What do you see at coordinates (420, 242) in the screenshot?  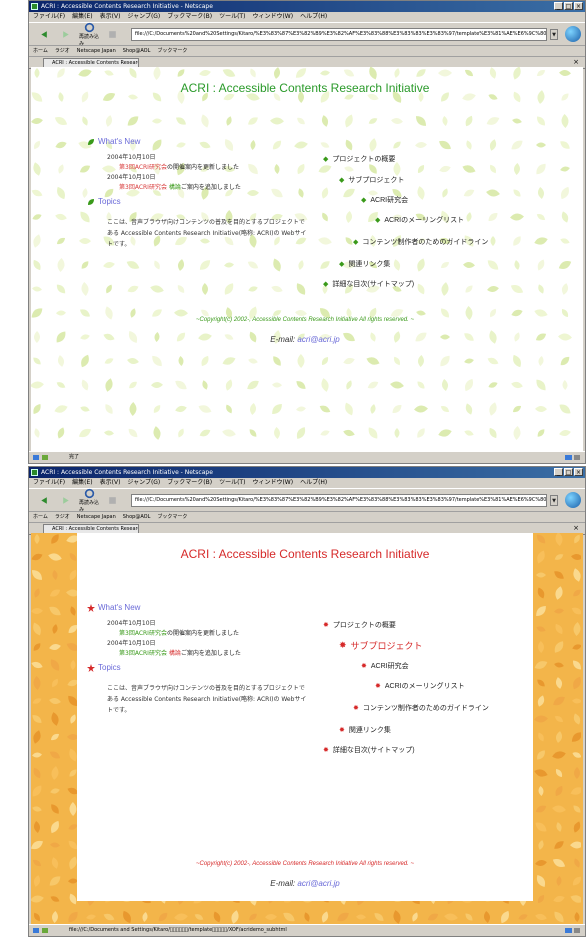 I see `sitemap-item: ◆ コンテンツ制作者のためのガイドライン` at bounding box center [420, 242].